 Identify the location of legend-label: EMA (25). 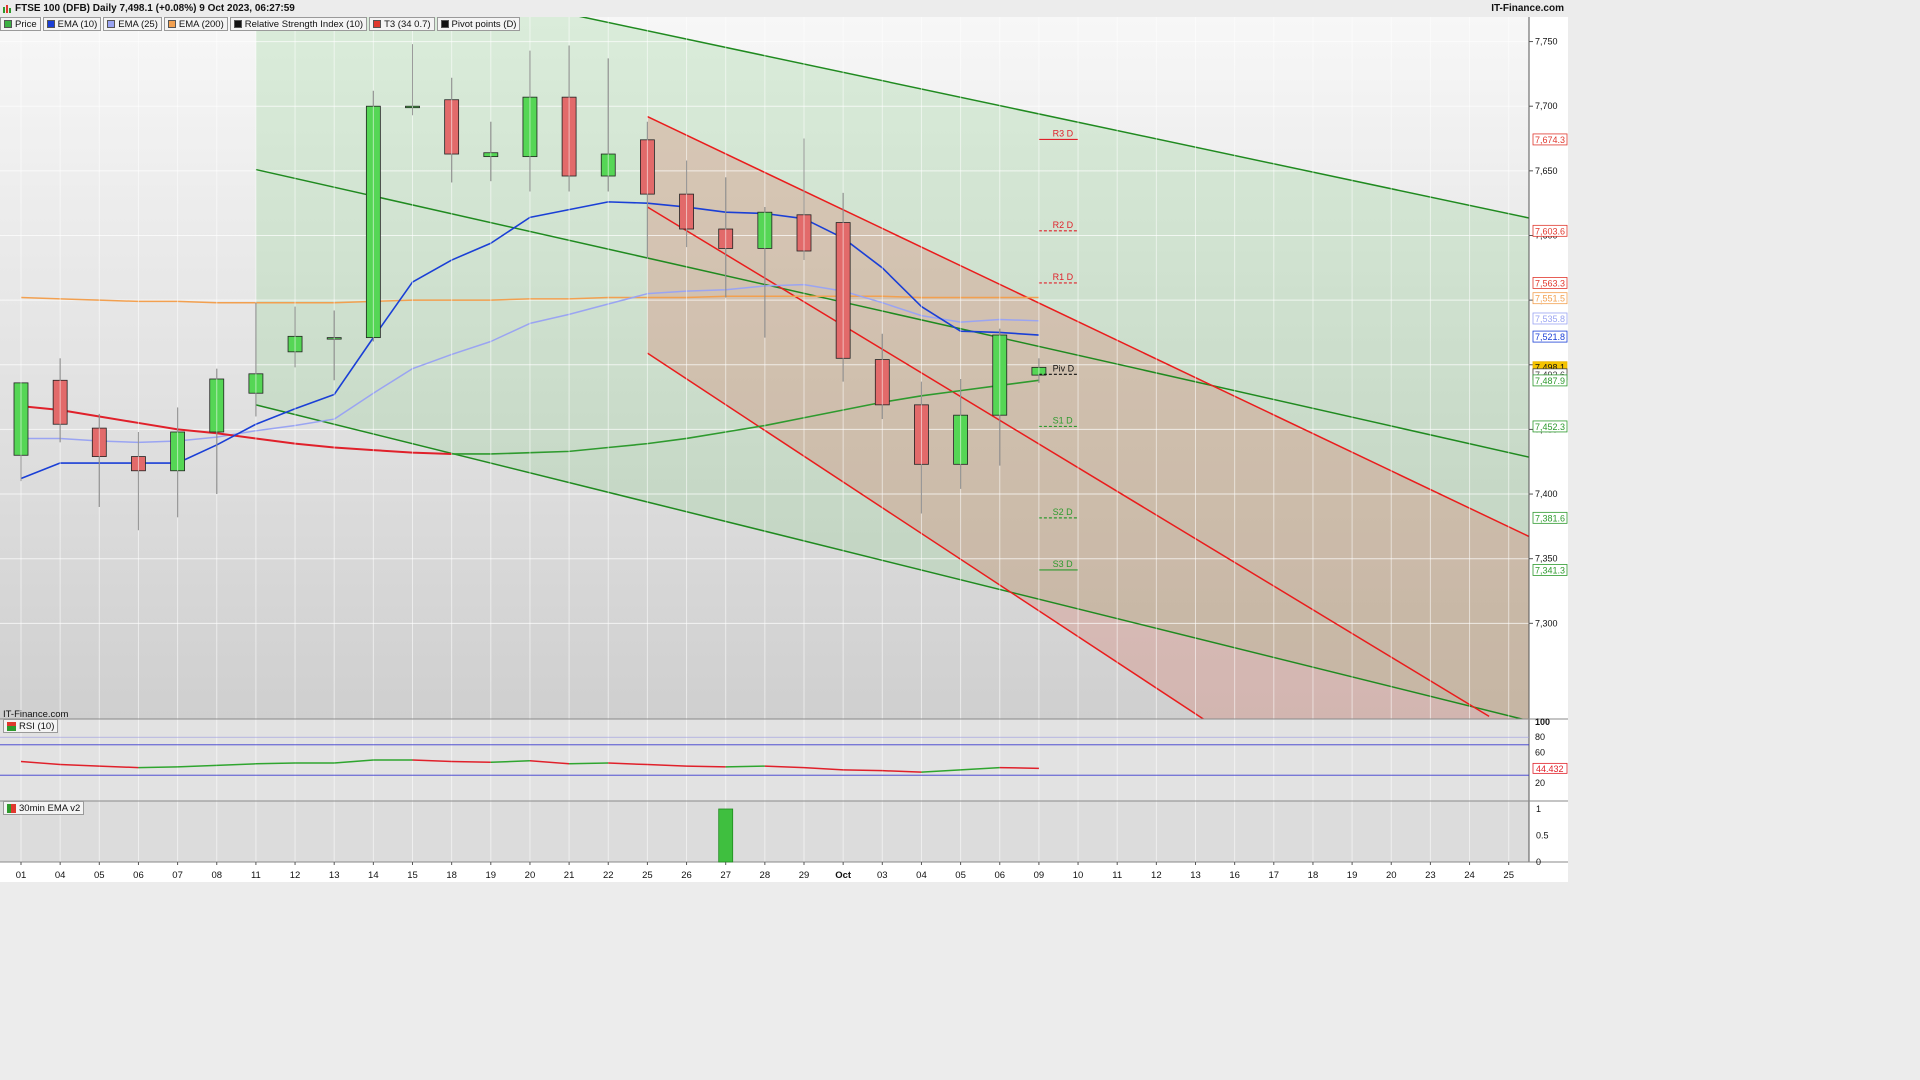
(138, 24).